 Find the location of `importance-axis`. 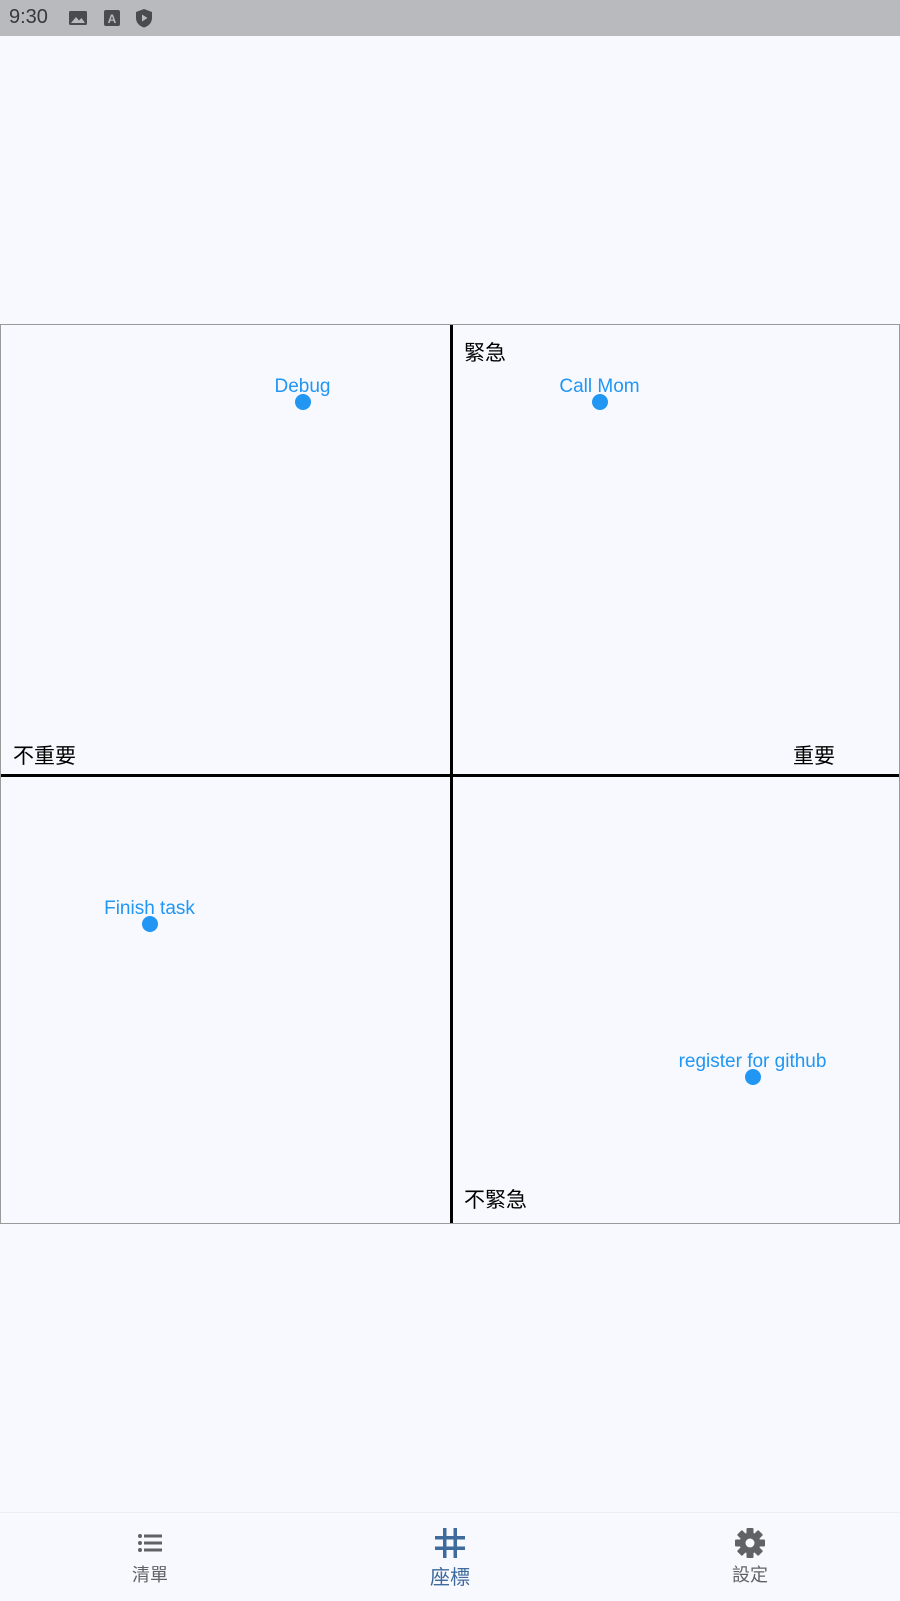

importance-axis is located at coordinates (450, 775).